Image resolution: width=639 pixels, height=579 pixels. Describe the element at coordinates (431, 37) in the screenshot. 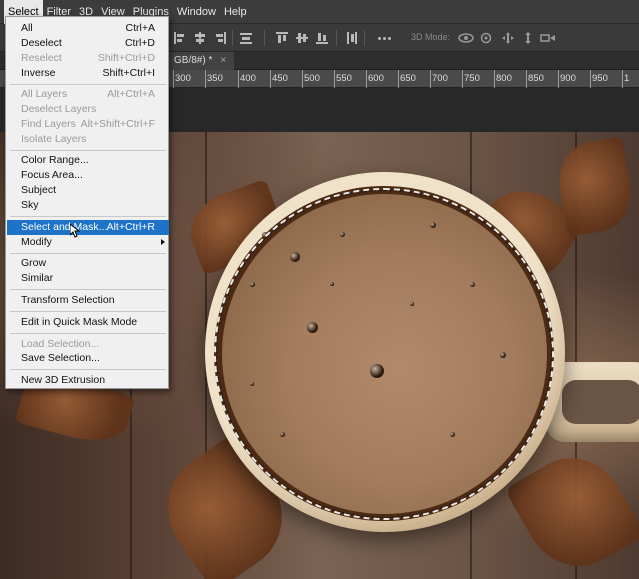

I see `3d-mode-label: 3D Mode:` at that location.